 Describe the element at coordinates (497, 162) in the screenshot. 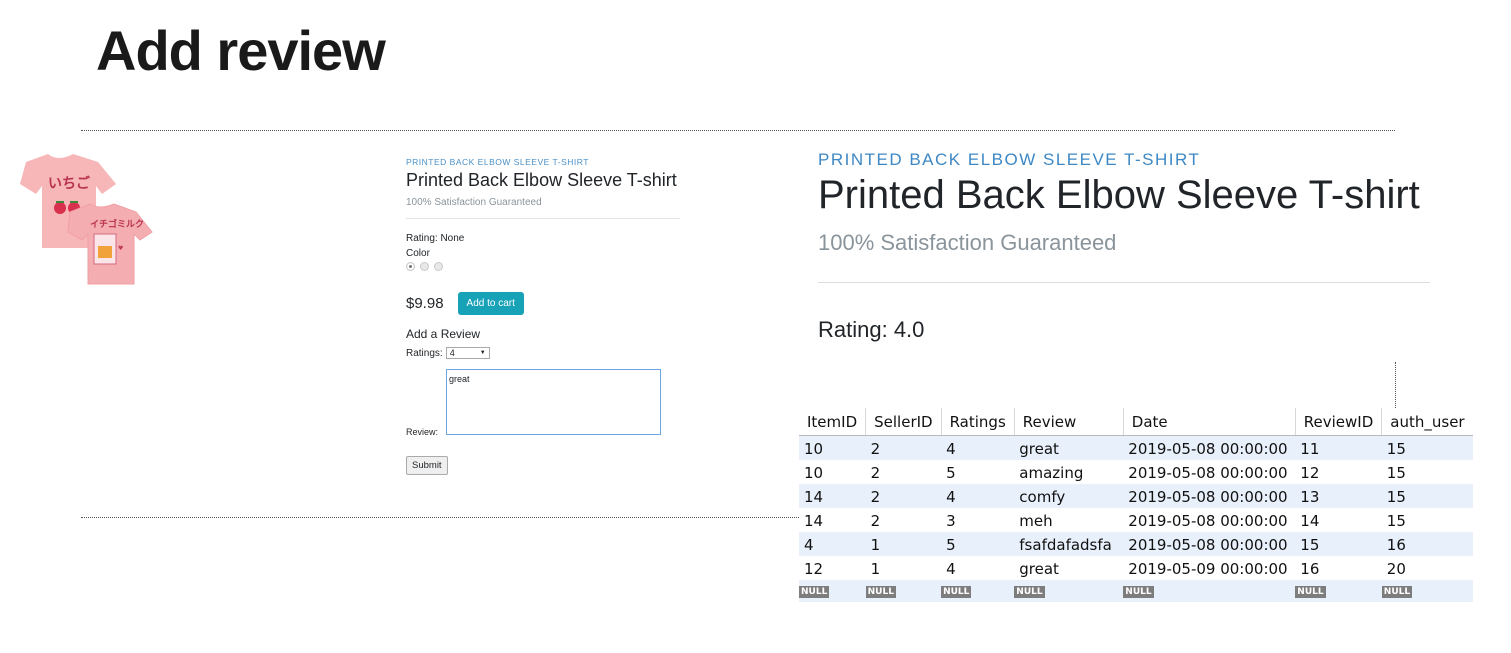

I see `product-category: PRINTED BACK ELBOW SLEEVE T-SHIRT` at that location.